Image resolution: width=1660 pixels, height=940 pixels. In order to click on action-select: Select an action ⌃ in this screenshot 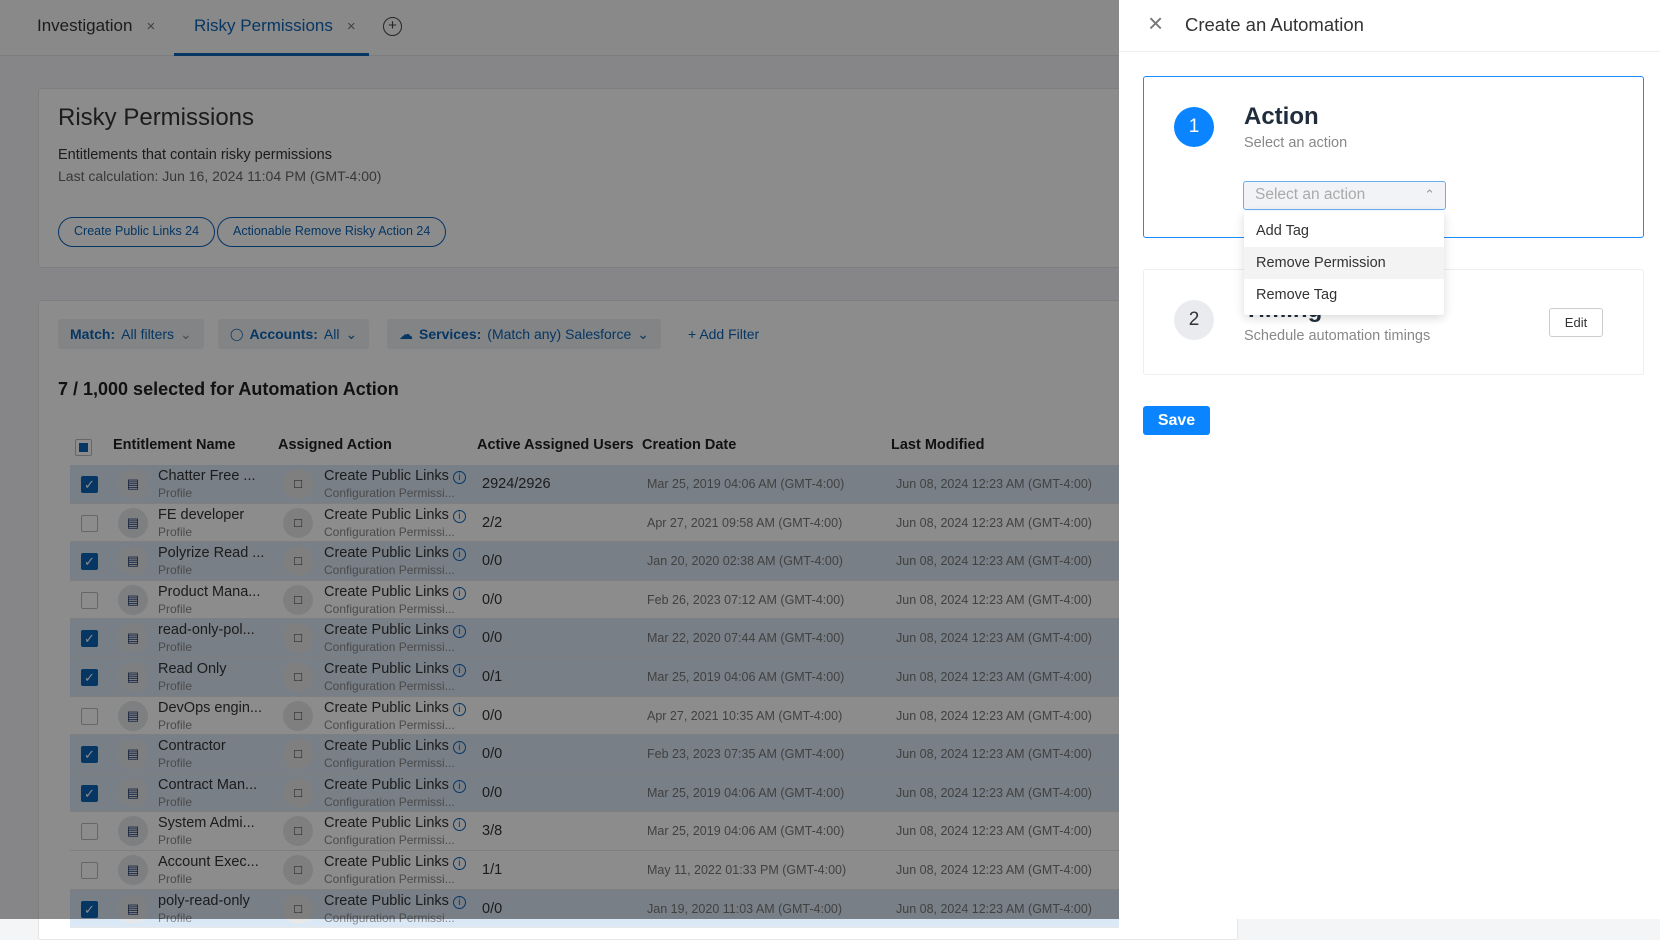, I will do `click(1344, 195)`.